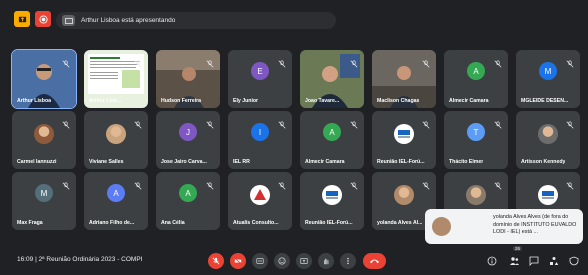  What do you see at coordinates (44, 79) in the screenshot?
I see `participant-tile: Arthur Lisboa` at bounding box center [44, 79].